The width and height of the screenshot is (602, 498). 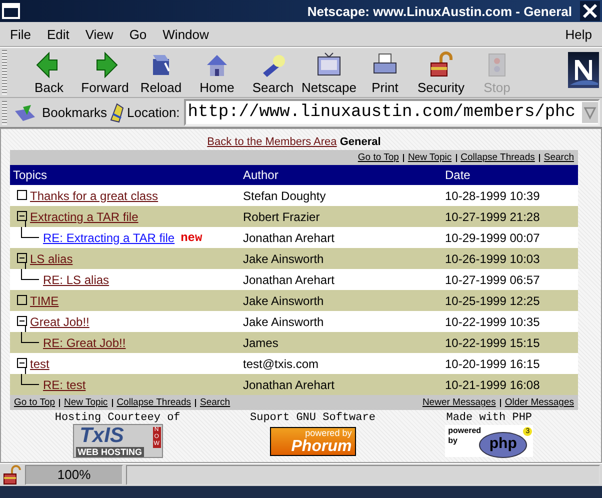 I want to click on logo-text: by, so click(x=453, y=440).